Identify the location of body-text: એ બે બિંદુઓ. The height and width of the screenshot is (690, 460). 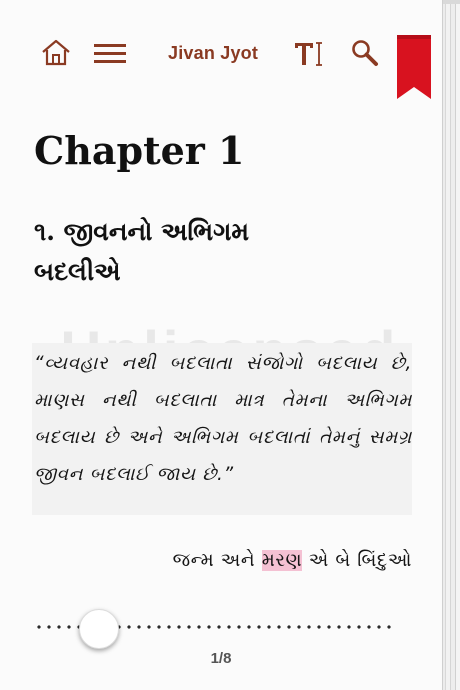
(357, 560).